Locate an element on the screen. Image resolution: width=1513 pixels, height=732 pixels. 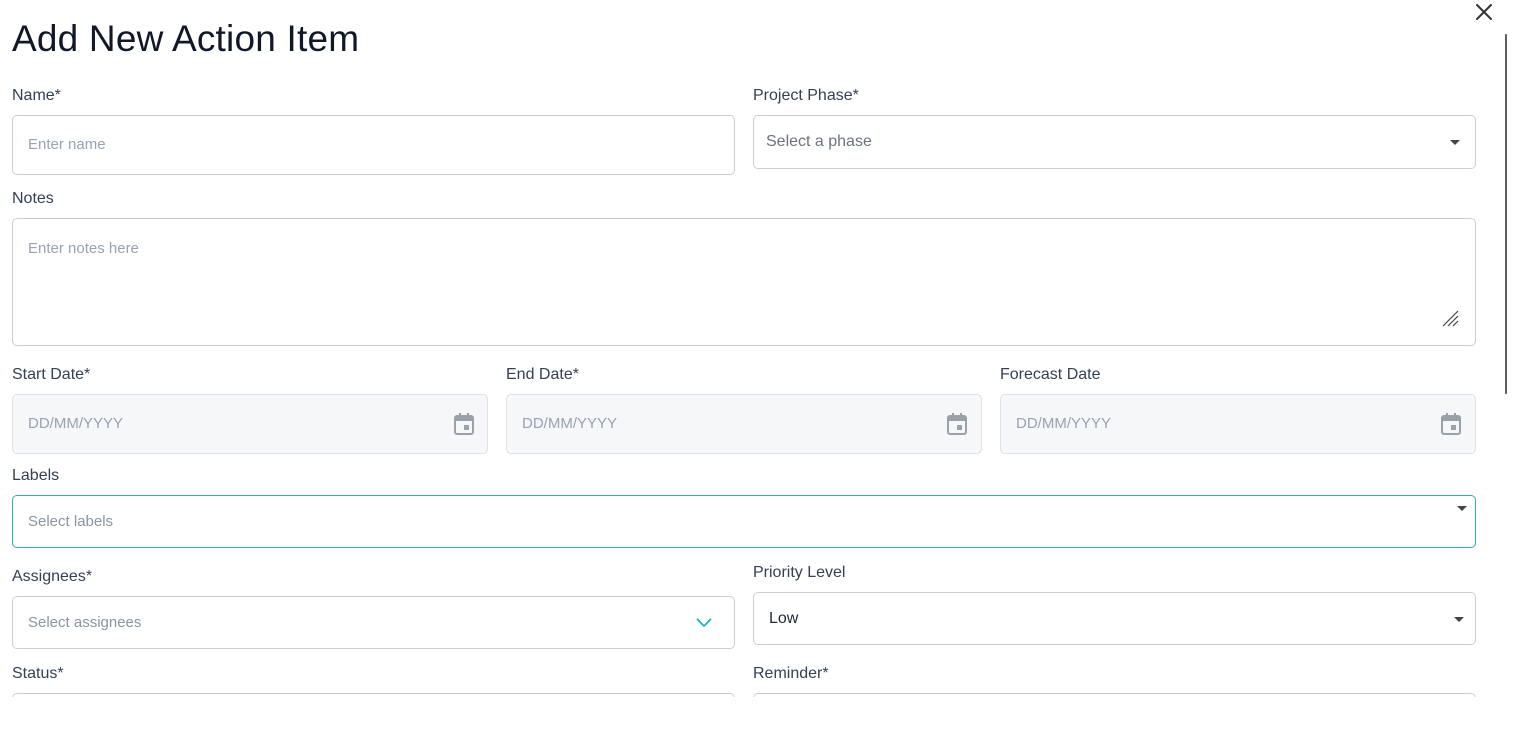
labels-label: Labels is located at coordinates (36, 475).